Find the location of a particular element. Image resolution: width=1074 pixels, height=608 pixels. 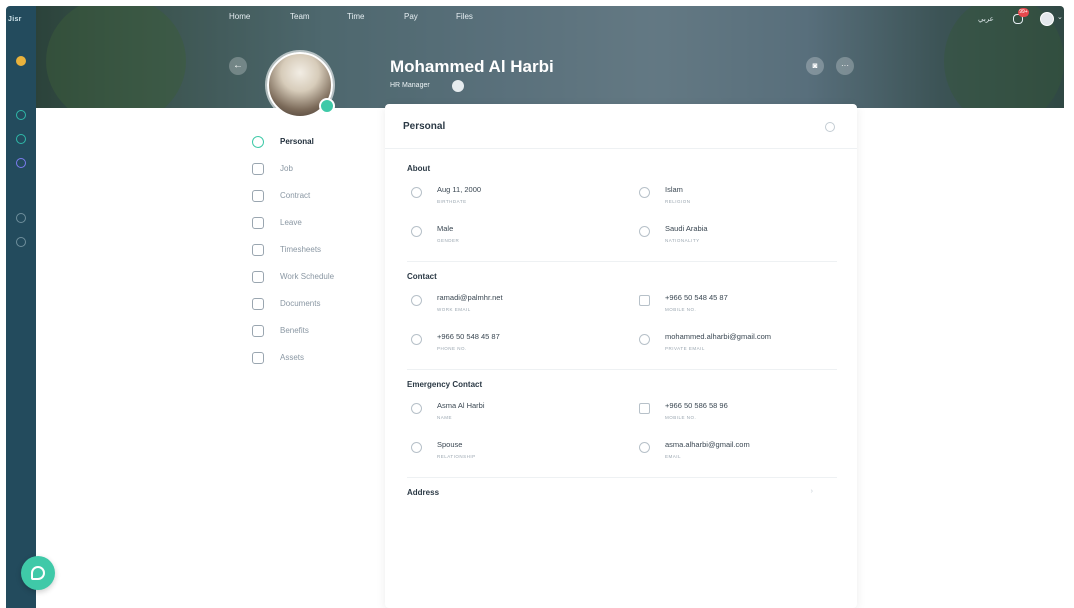

side-menu-item-work-schedule: Work Schedule is located at coordinates (317, 276).